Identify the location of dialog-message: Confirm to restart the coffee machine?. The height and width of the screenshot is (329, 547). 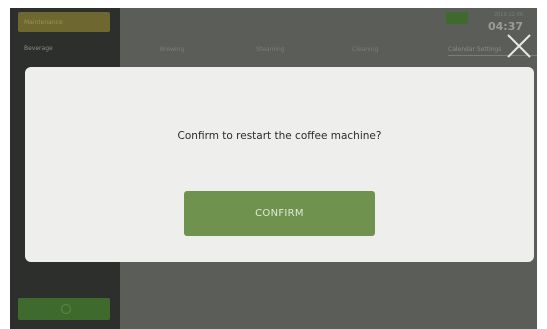
(279, 136).